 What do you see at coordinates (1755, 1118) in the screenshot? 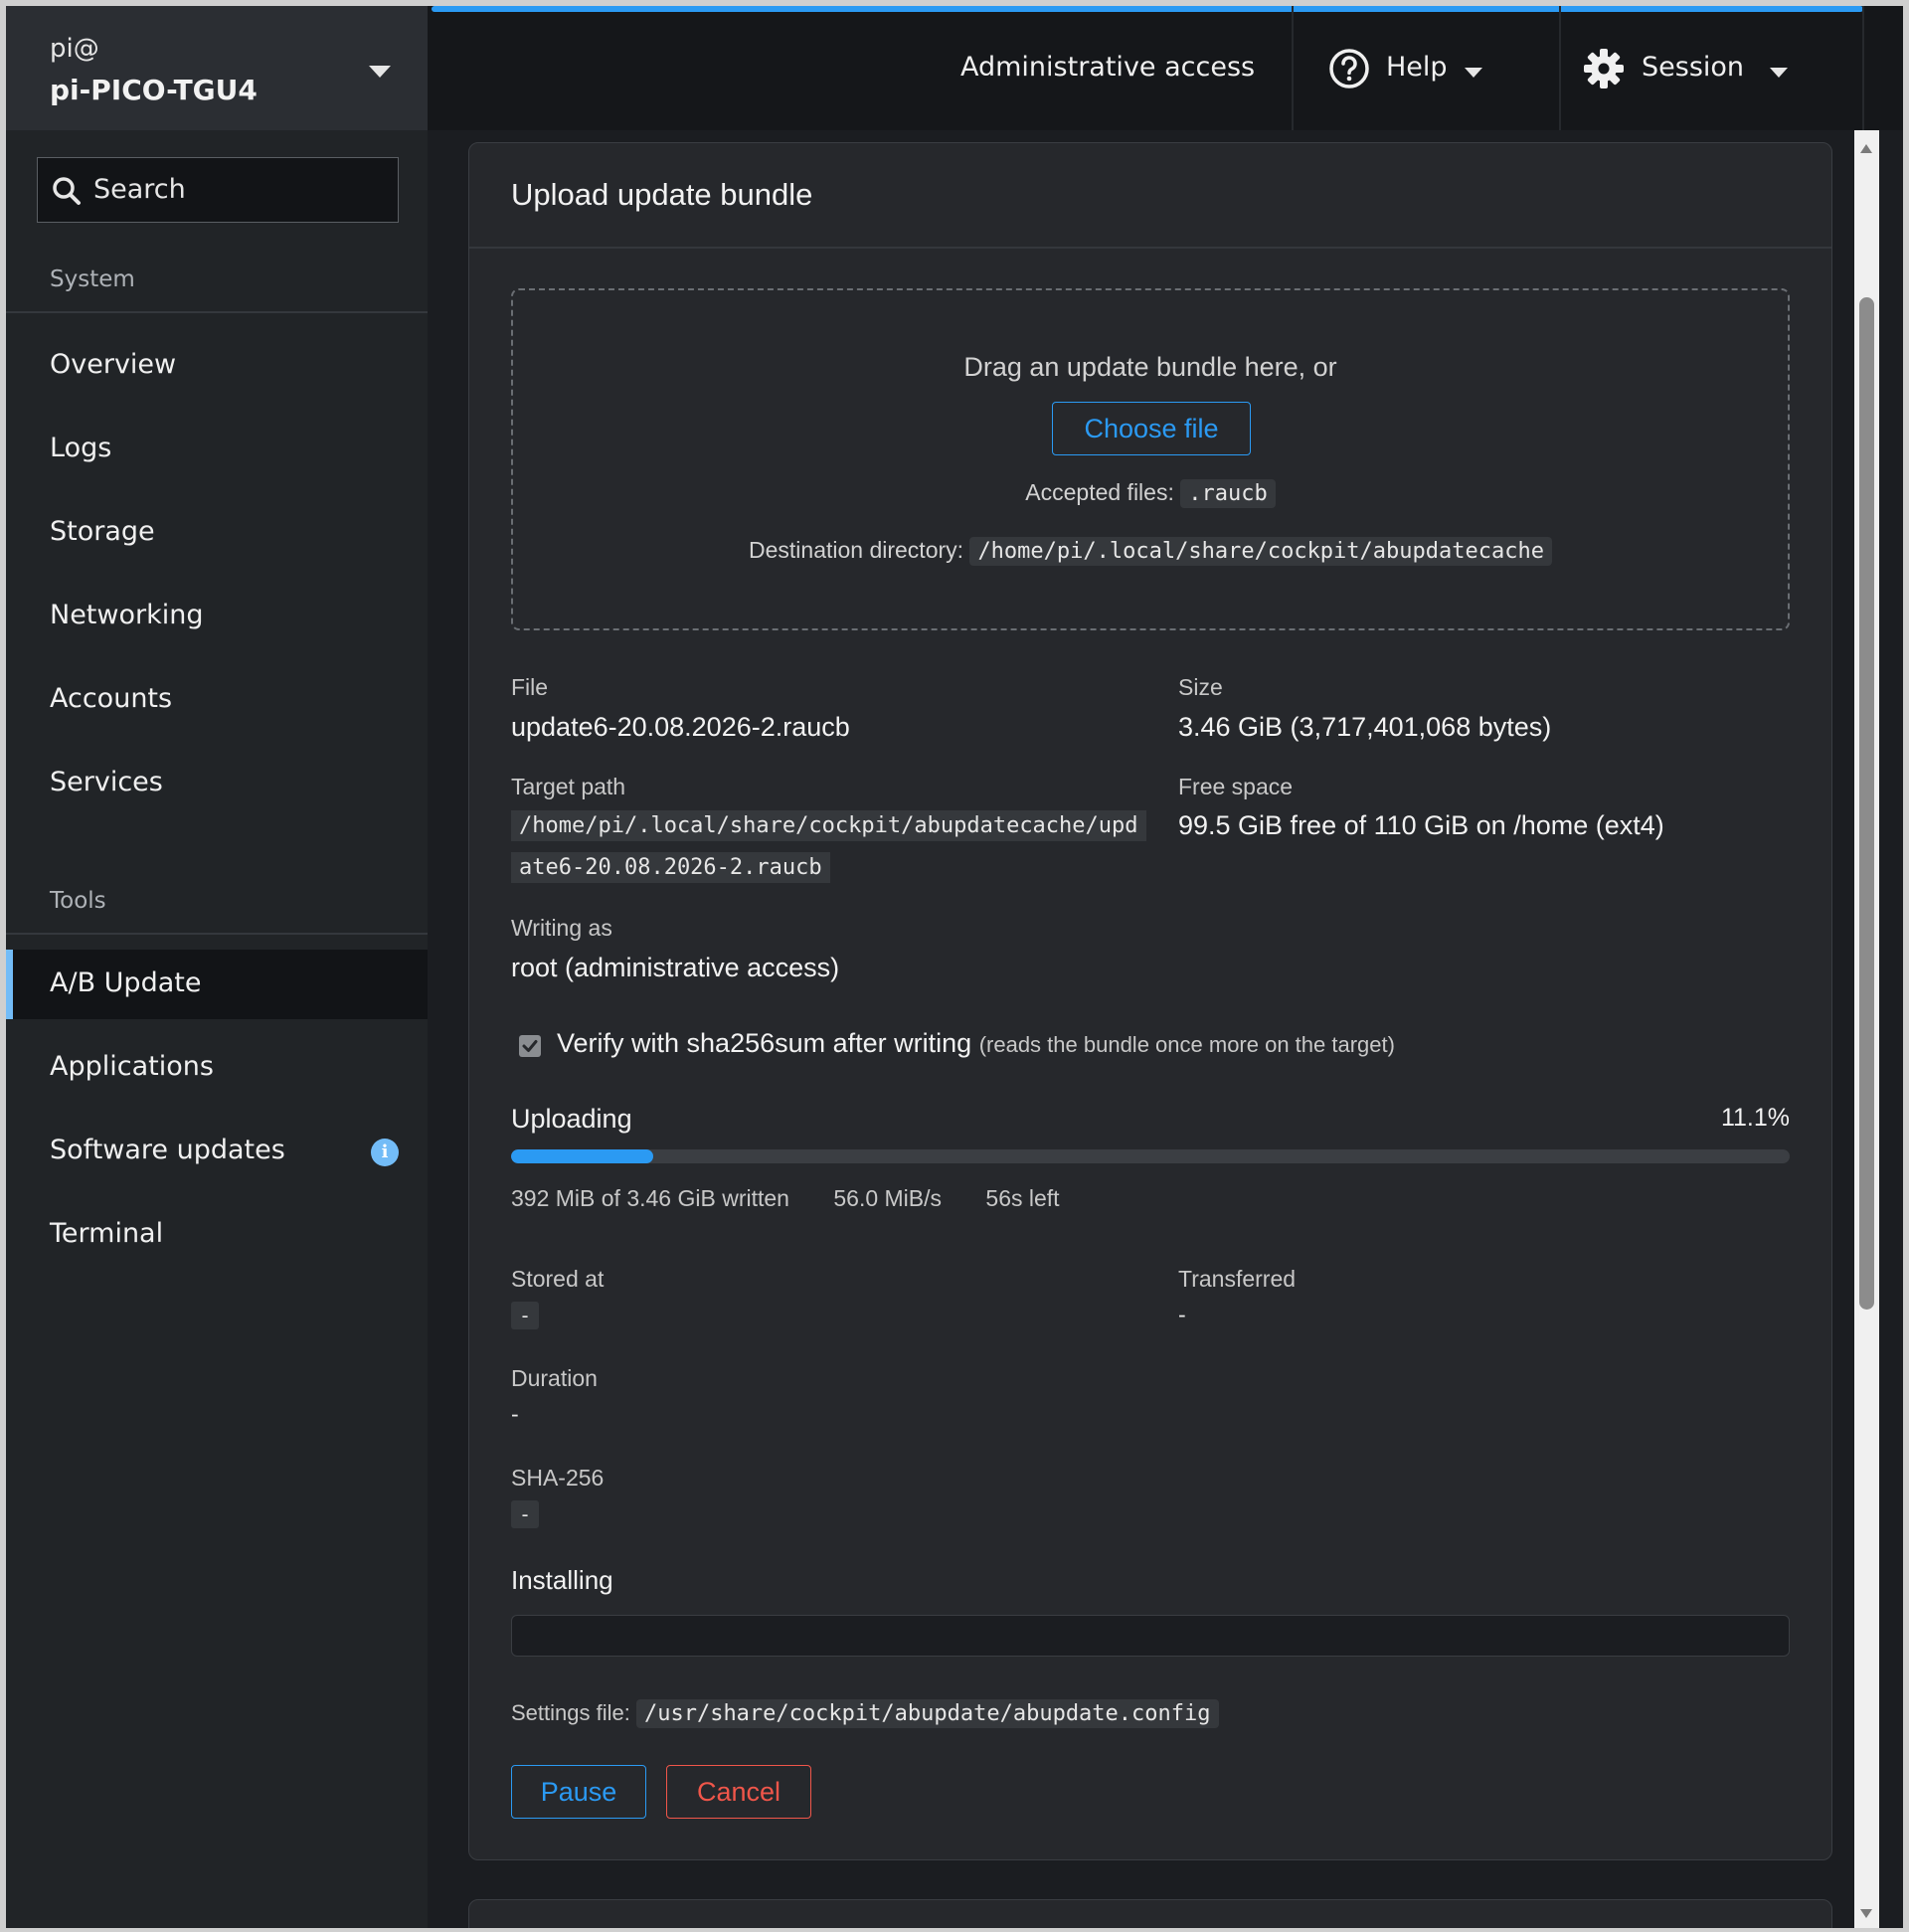
I see `upload-progress-percent: 11.1%` at bounding box center [1755, 1118].